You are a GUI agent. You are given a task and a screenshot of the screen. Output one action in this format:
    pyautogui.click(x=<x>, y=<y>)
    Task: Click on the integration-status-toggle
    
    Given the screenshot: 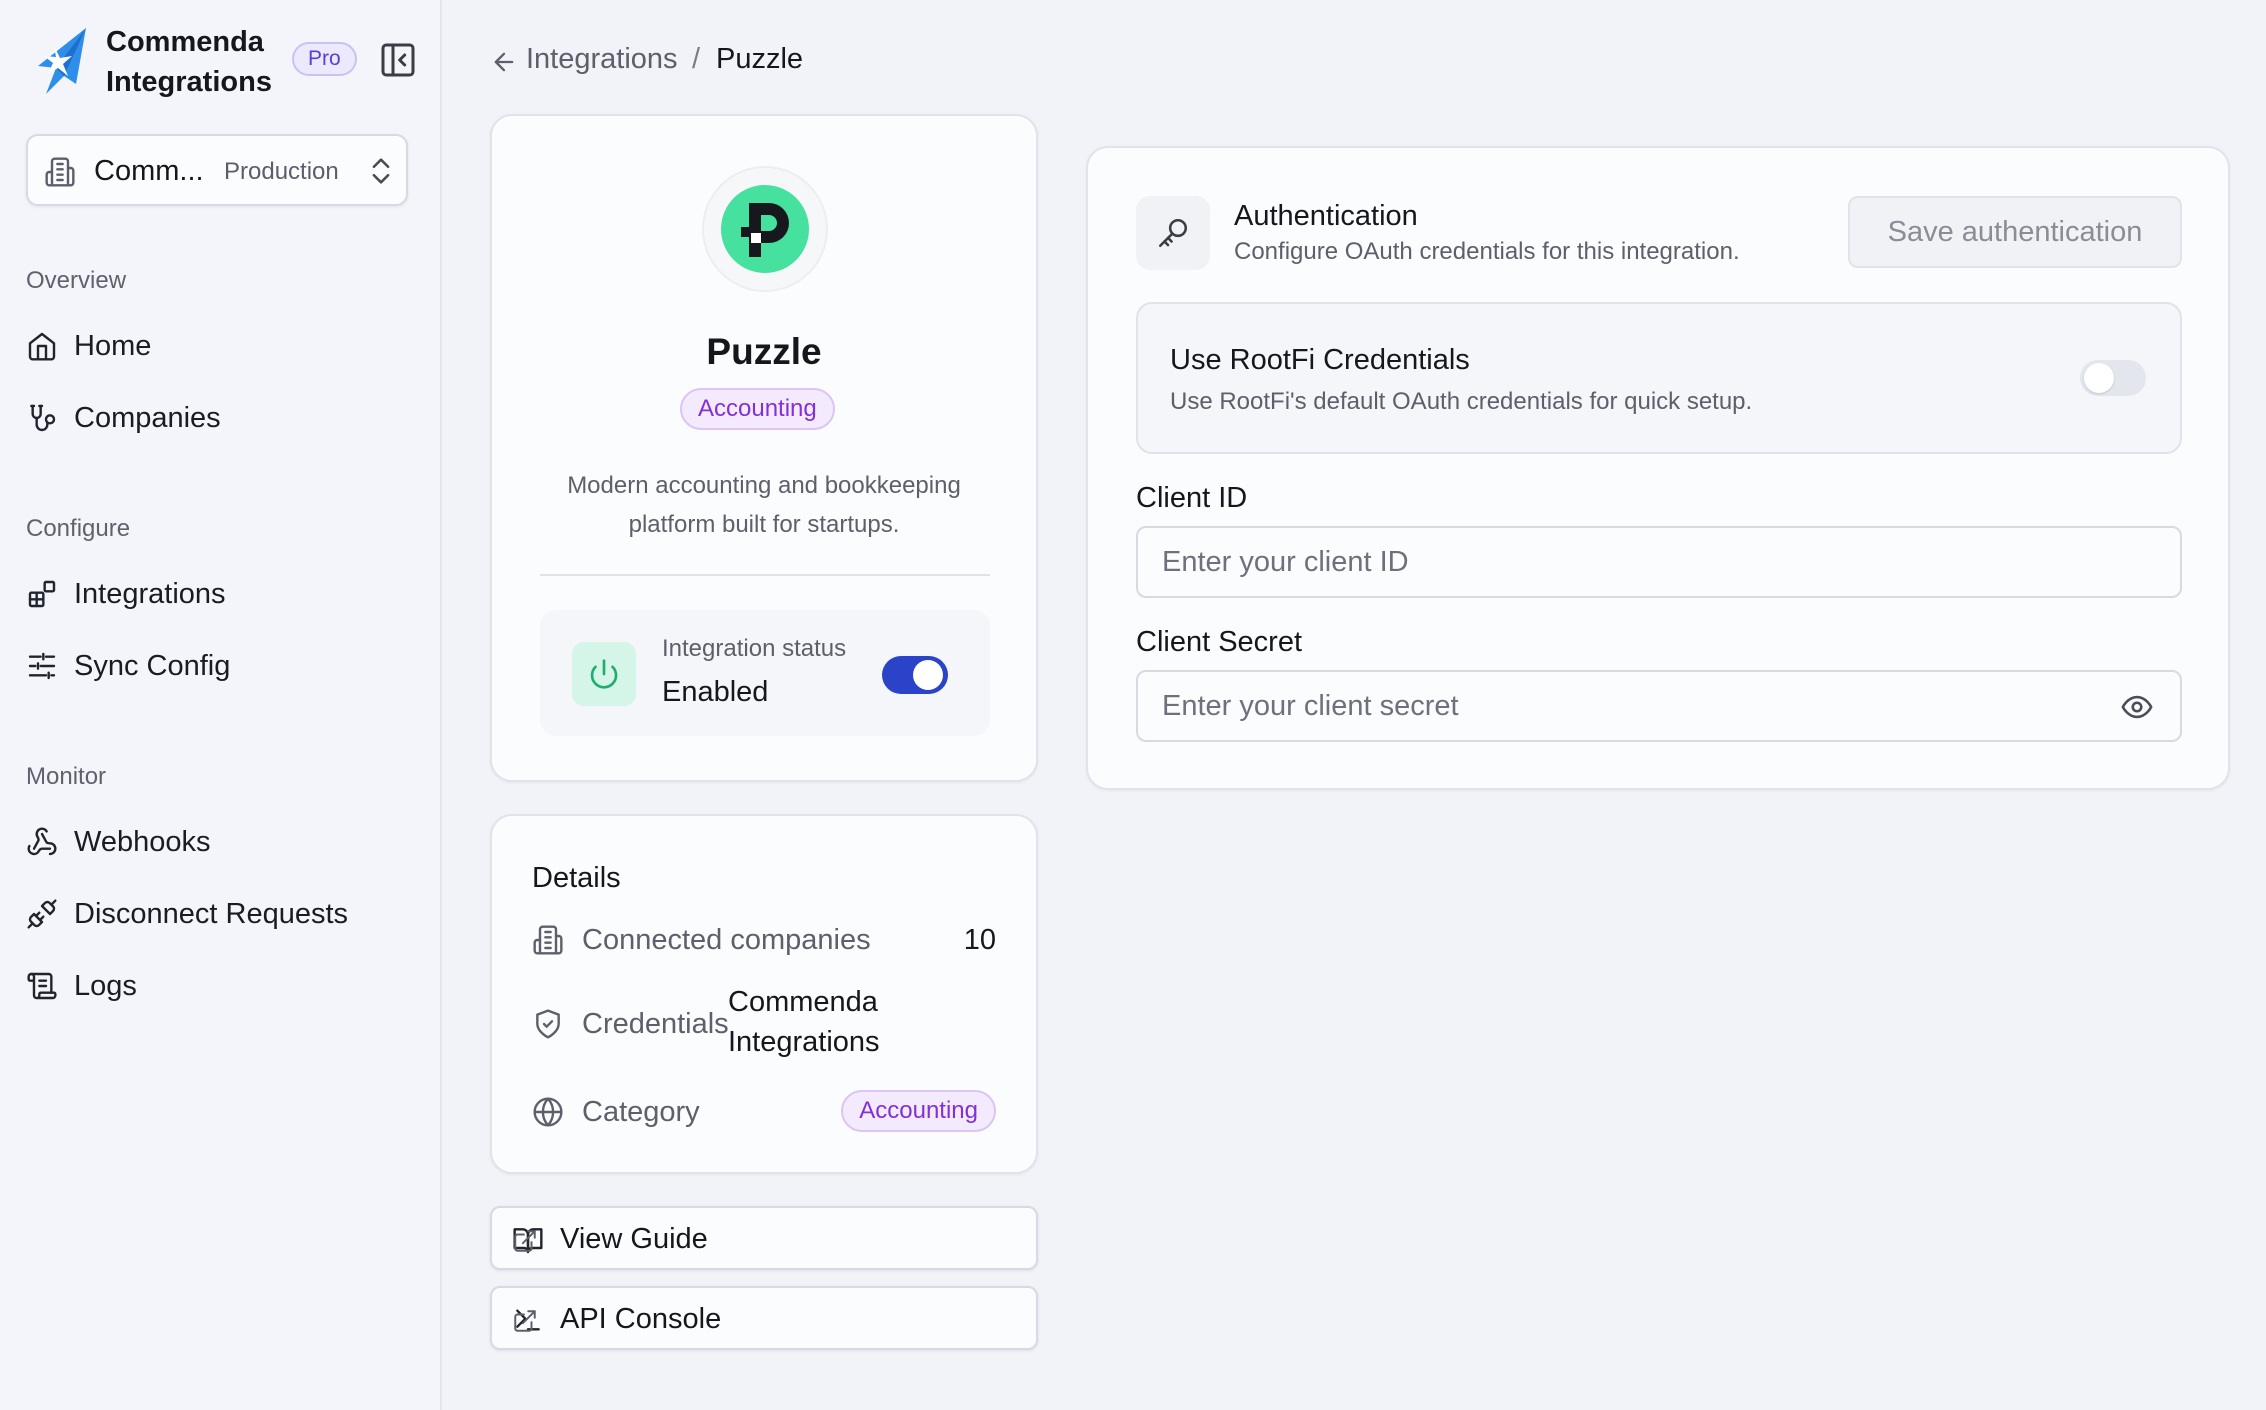 What is the action you would take?
    pyautogui.click(x=915, y=675)
    